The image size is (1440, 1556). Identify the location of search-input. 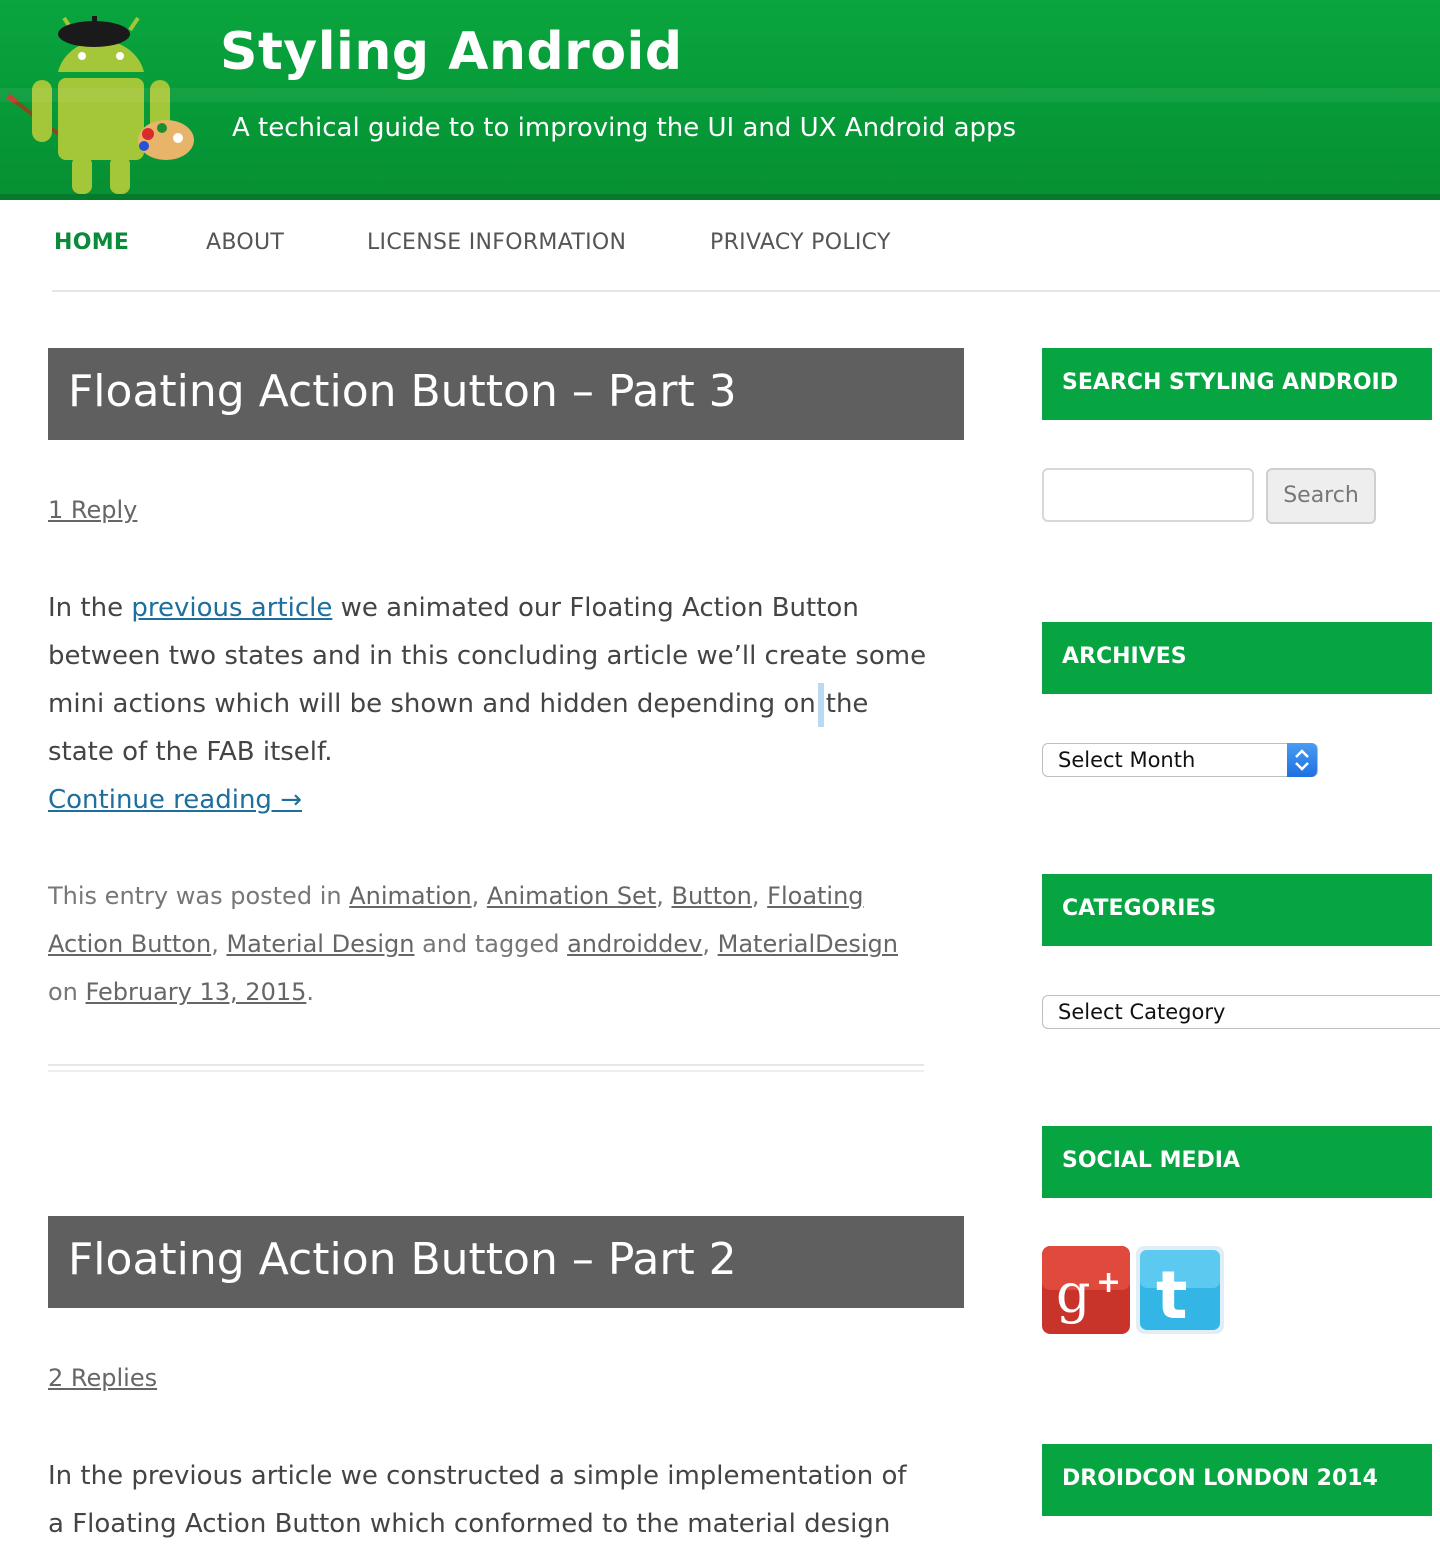
(1148, 495).